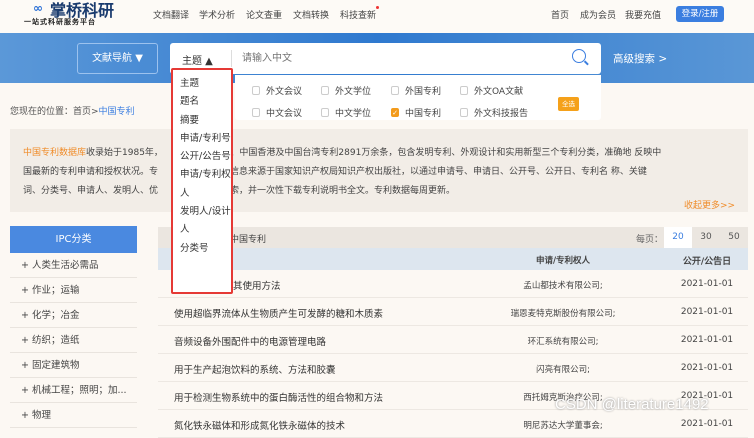 This screenshot has width=754, height=438. Describe the element at coordinates (278, 397) in the screenshot. I see `patent-title: 用于检测生物系统中的蛋白酶活性的组合物和方法` at that location.